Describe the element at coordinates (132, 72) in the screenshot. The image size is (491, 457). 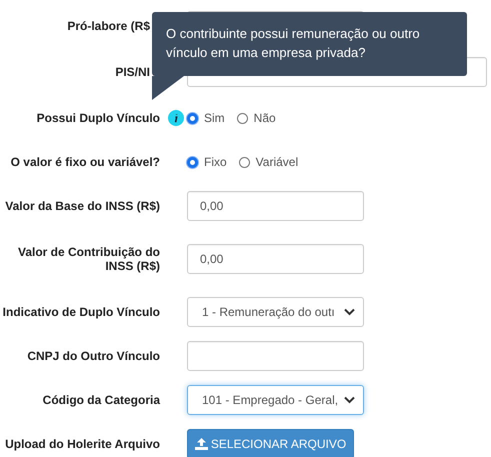
I see `field-label: PIS/NI` at that location.